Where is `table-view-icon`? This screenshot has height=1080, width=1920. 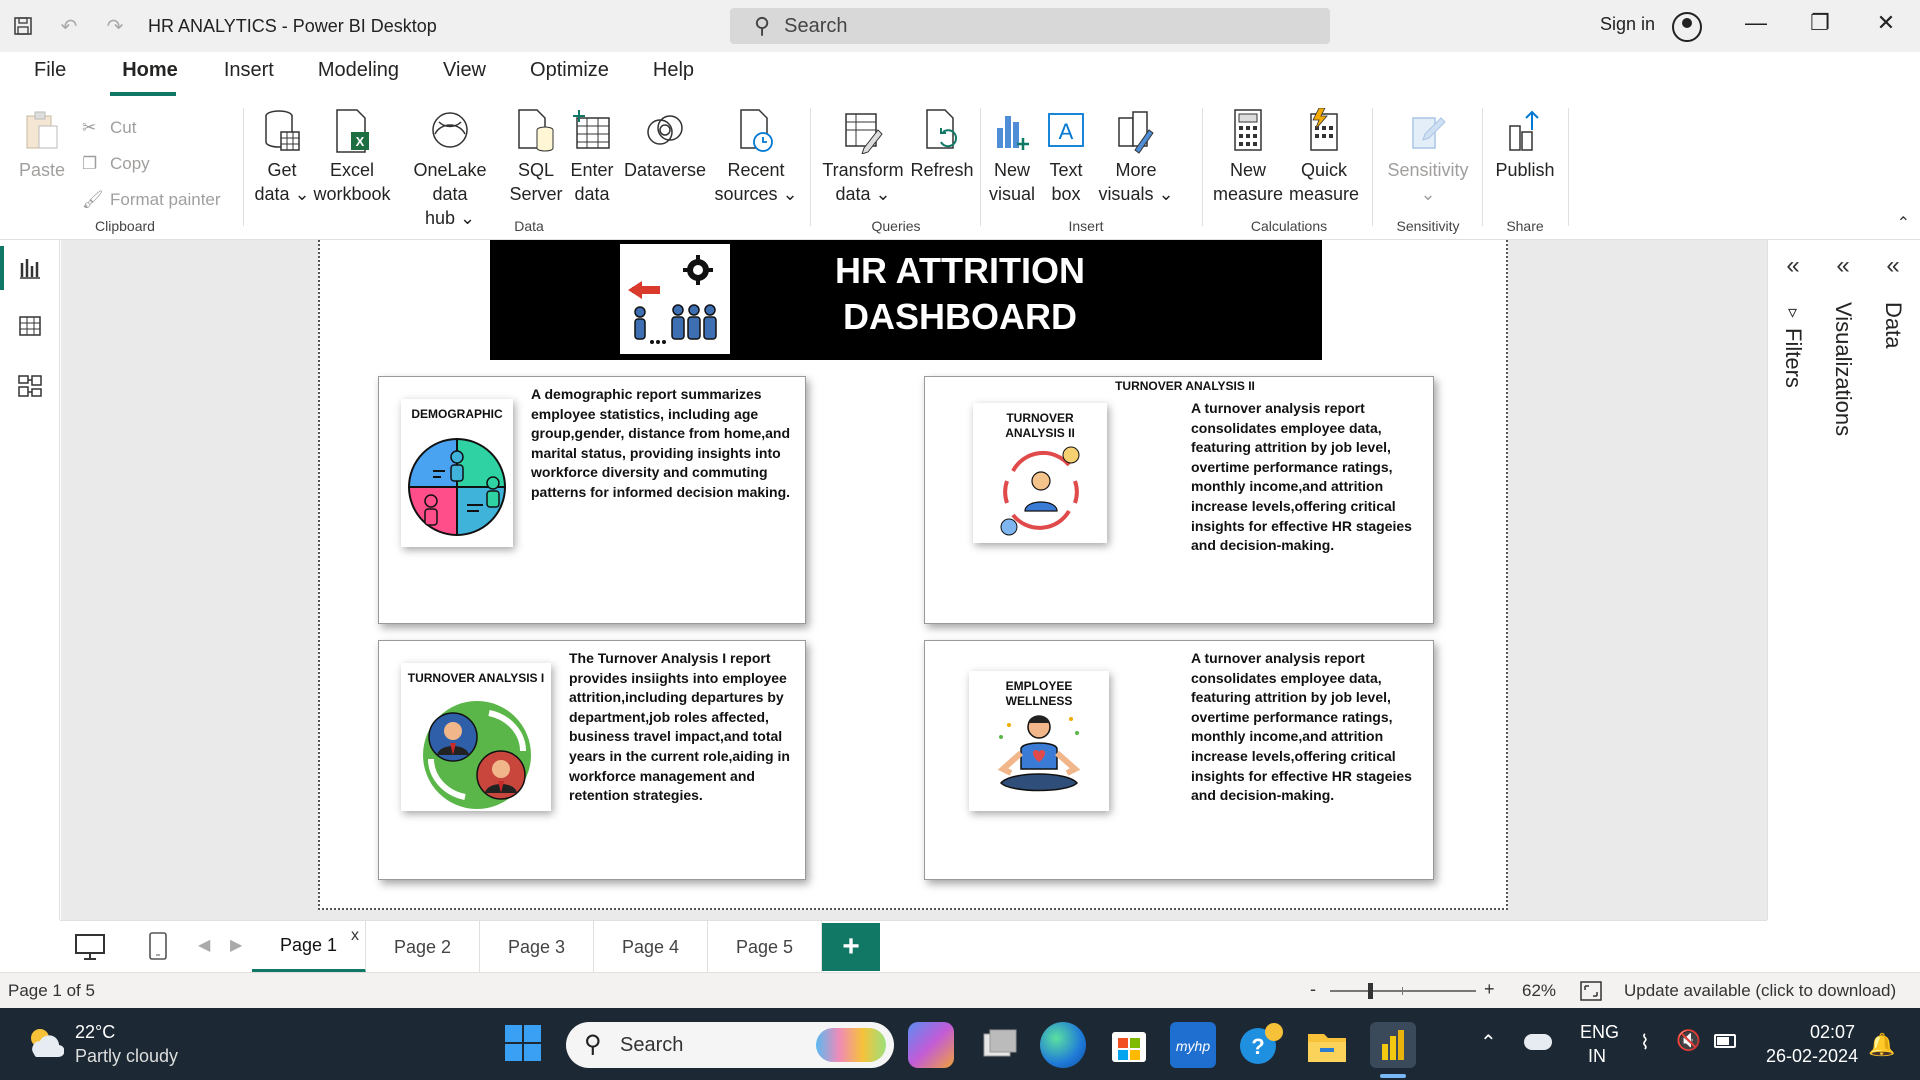
table-view-icon is located at coordinates (30, 326).